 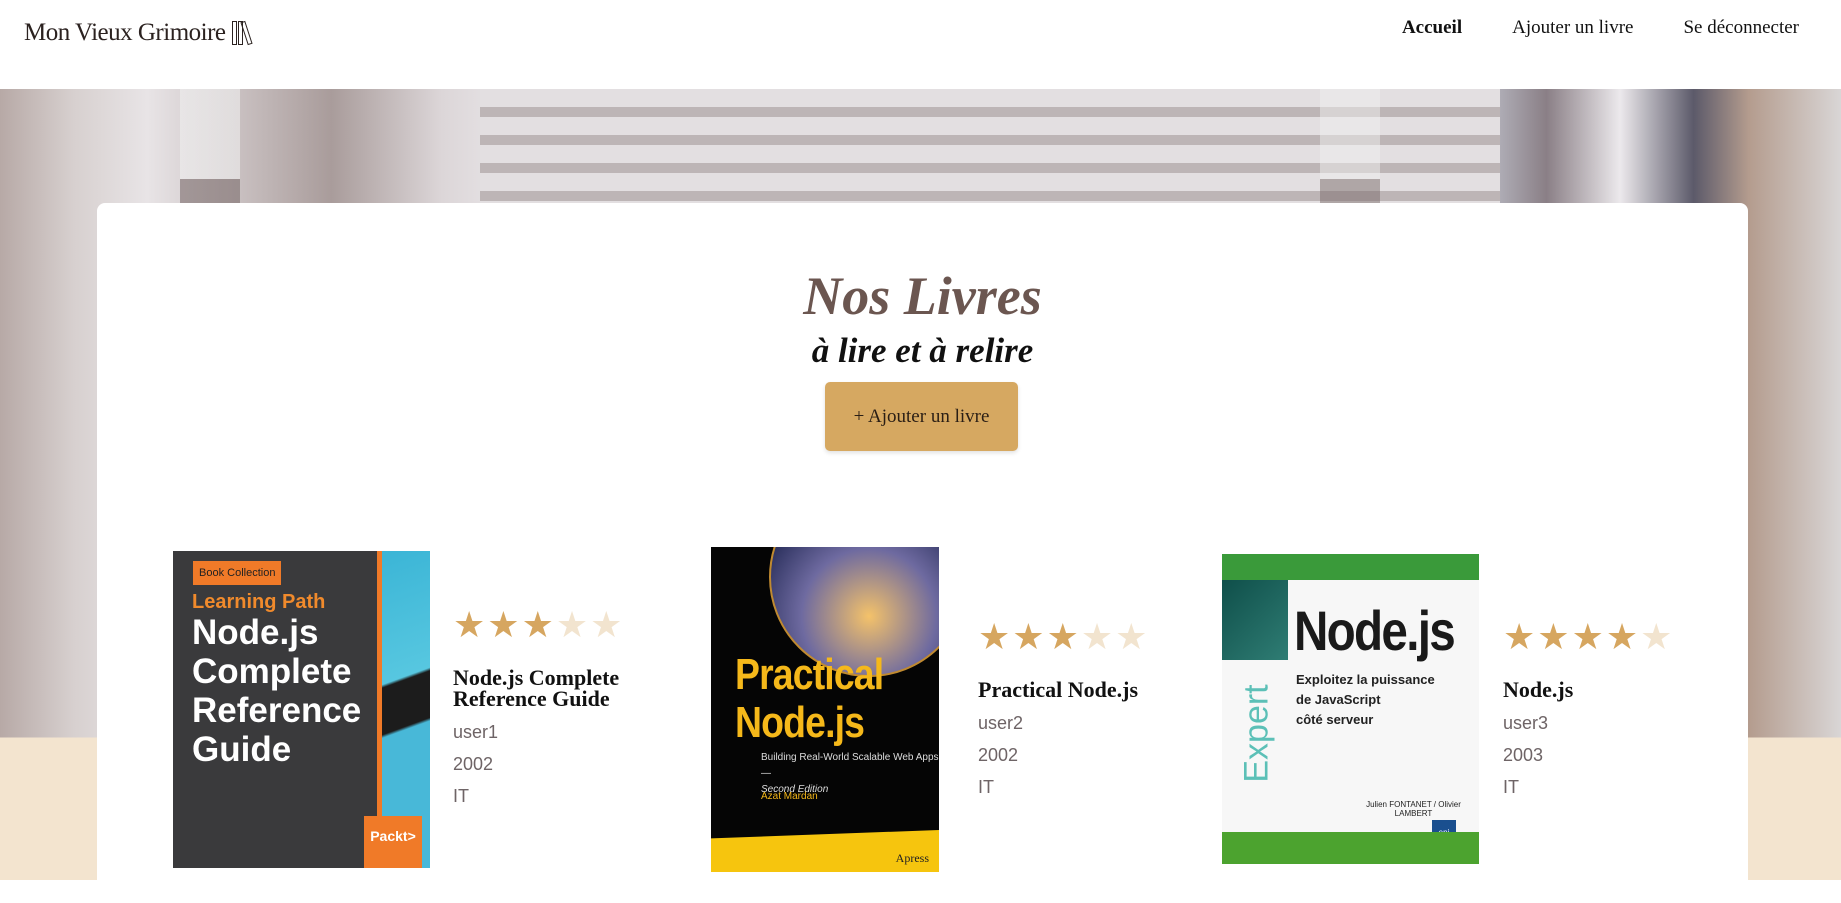 I want to click on book-title: Node.js Complete Reference Guide, so click(x=536, y=688).